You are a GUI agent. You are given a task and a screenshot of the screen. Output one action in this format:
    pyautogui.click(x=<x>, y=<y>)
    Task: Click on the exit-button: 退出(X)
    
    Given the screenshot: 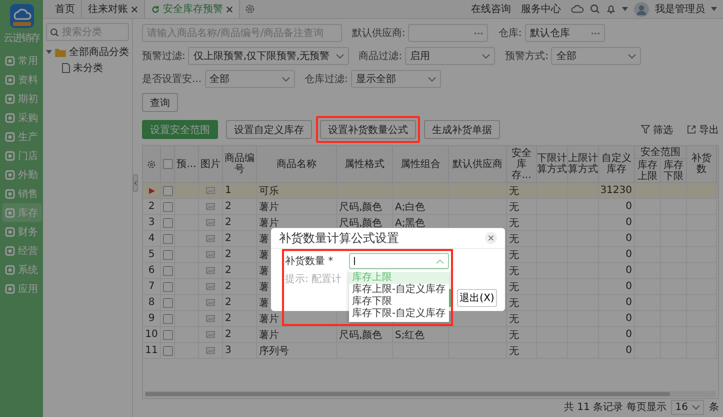 What is the action you would take?
    pyautogui.click(x=477, y=298)
    